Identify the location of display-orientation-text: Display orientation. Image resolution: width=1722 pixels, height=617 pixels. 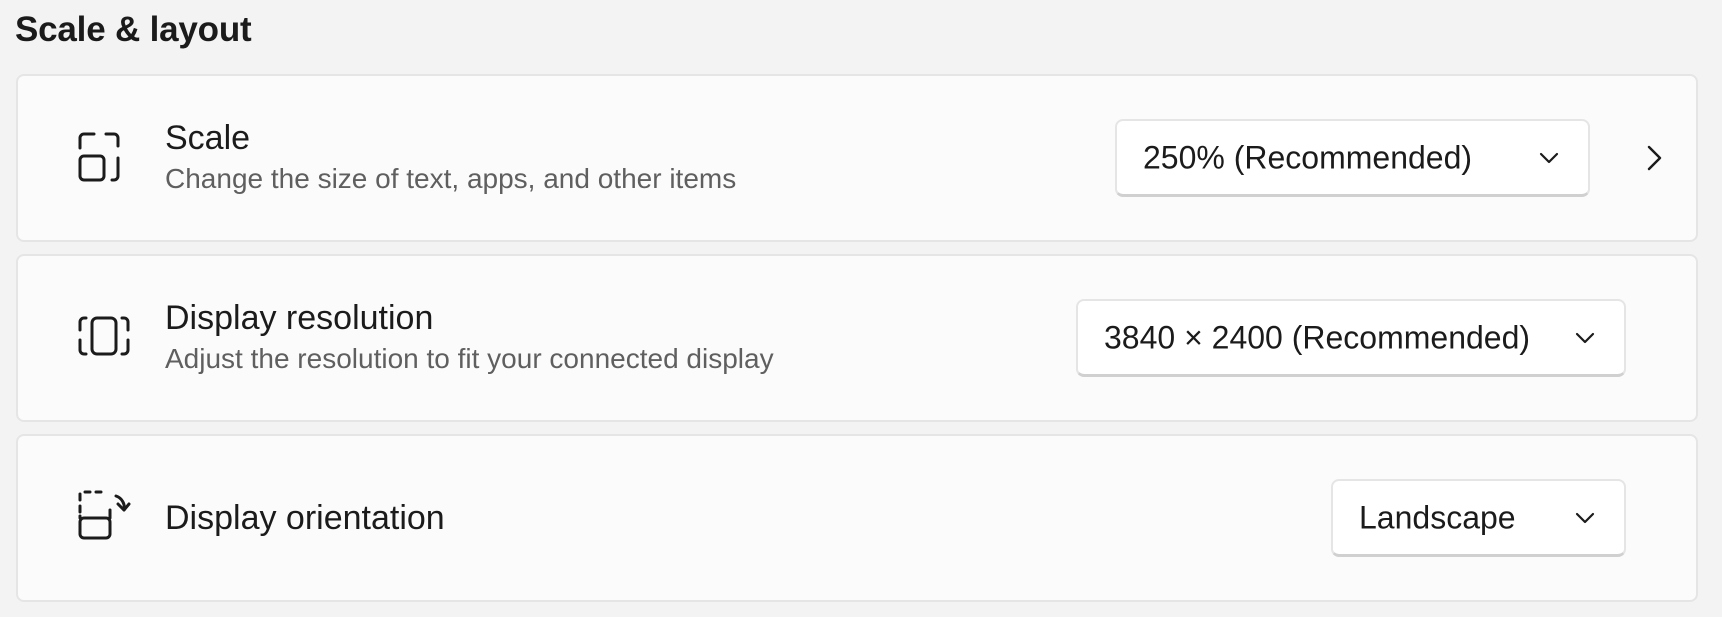
(305, 518).